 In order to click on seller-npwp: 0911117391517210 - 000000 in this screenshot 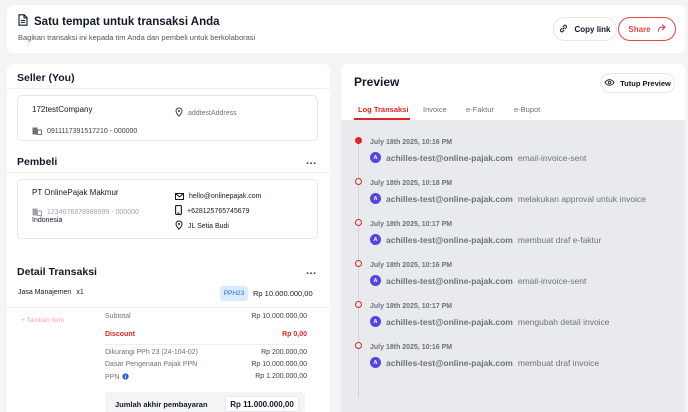, I will do `click(92, 131)`.